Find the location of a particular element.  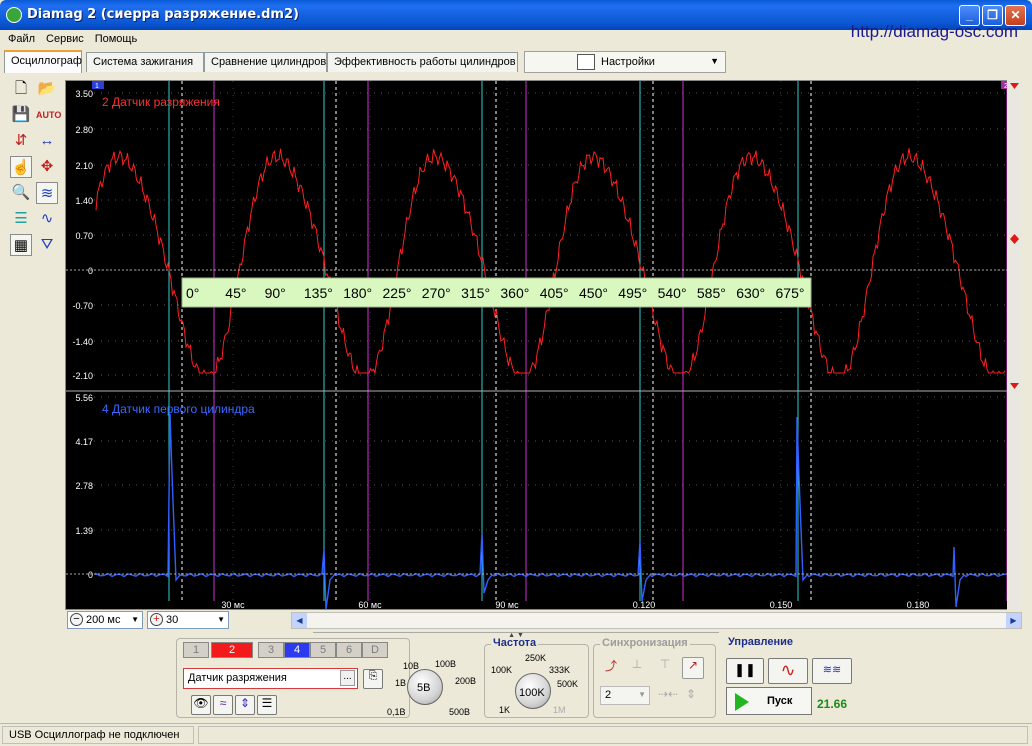

freq-label-100k: 100K is located at coordinates (502, 670).